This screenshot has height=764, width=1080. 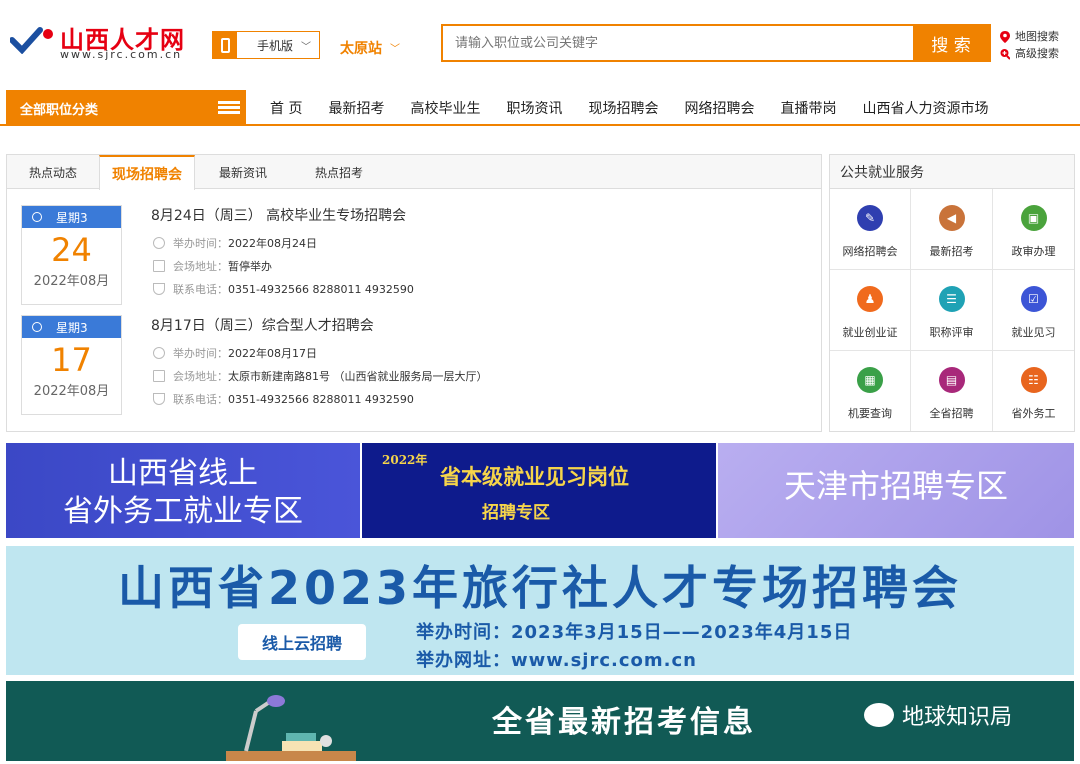 I want to click on tab-job-fairs: 现场招聘会, so click(x=147, y=172).